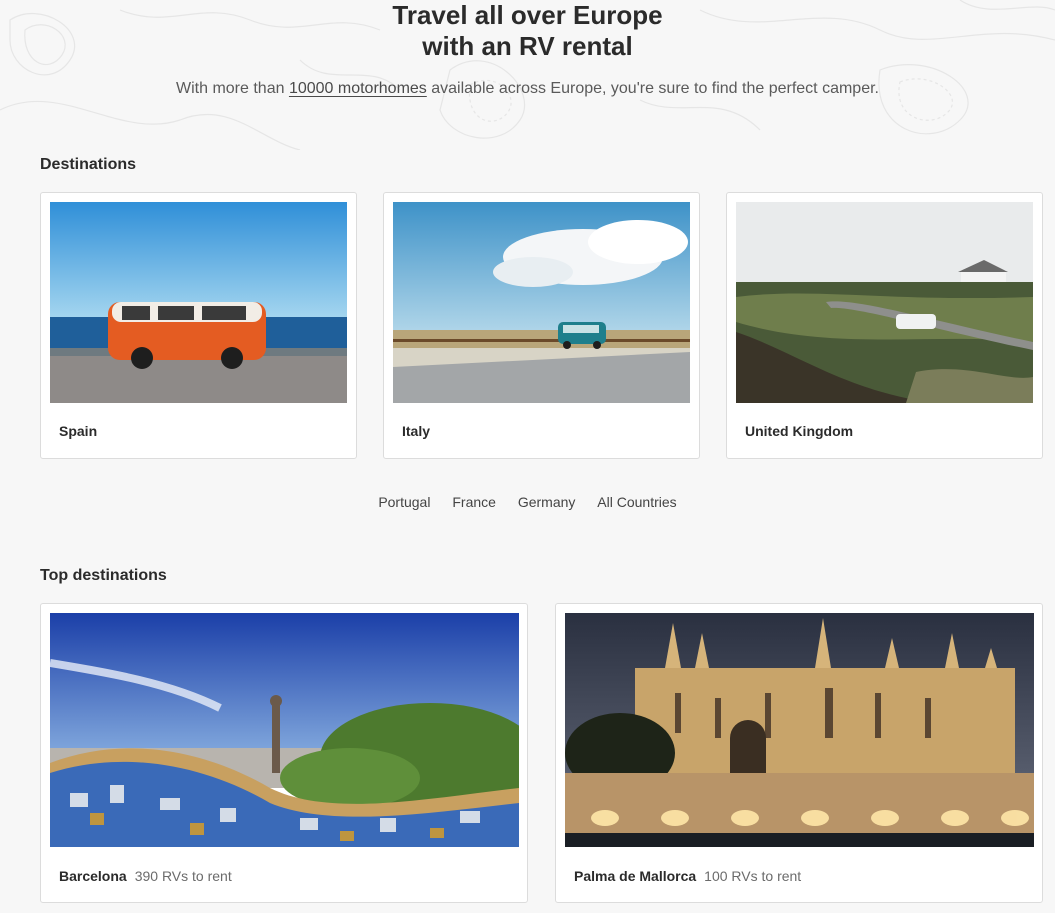  I want to click on card-label: Palma de Mallorca 100 RVs to rent, so click(687, 876).